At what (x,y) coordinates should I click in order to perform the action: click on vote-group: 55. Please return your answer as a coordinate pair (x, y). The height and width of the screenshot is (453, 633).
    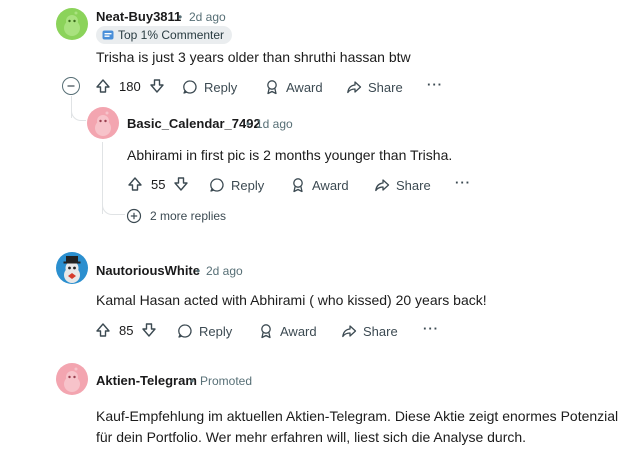
    Looking at the image, I should click on (158, 184).